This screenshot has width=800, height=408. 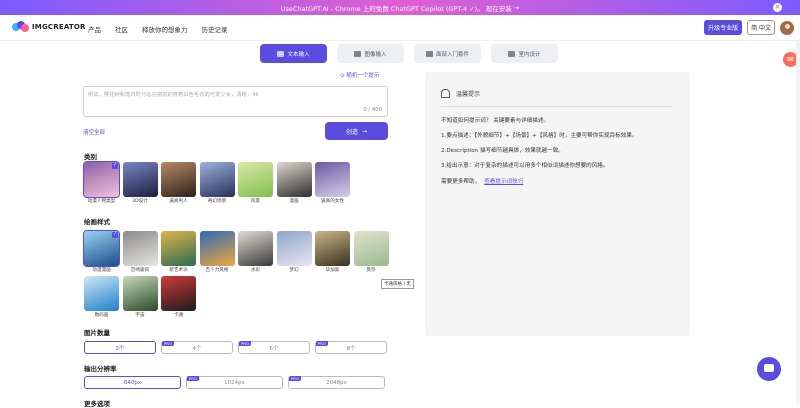 I want to click on category-label: 3D设计, so click(x=140, y=201).